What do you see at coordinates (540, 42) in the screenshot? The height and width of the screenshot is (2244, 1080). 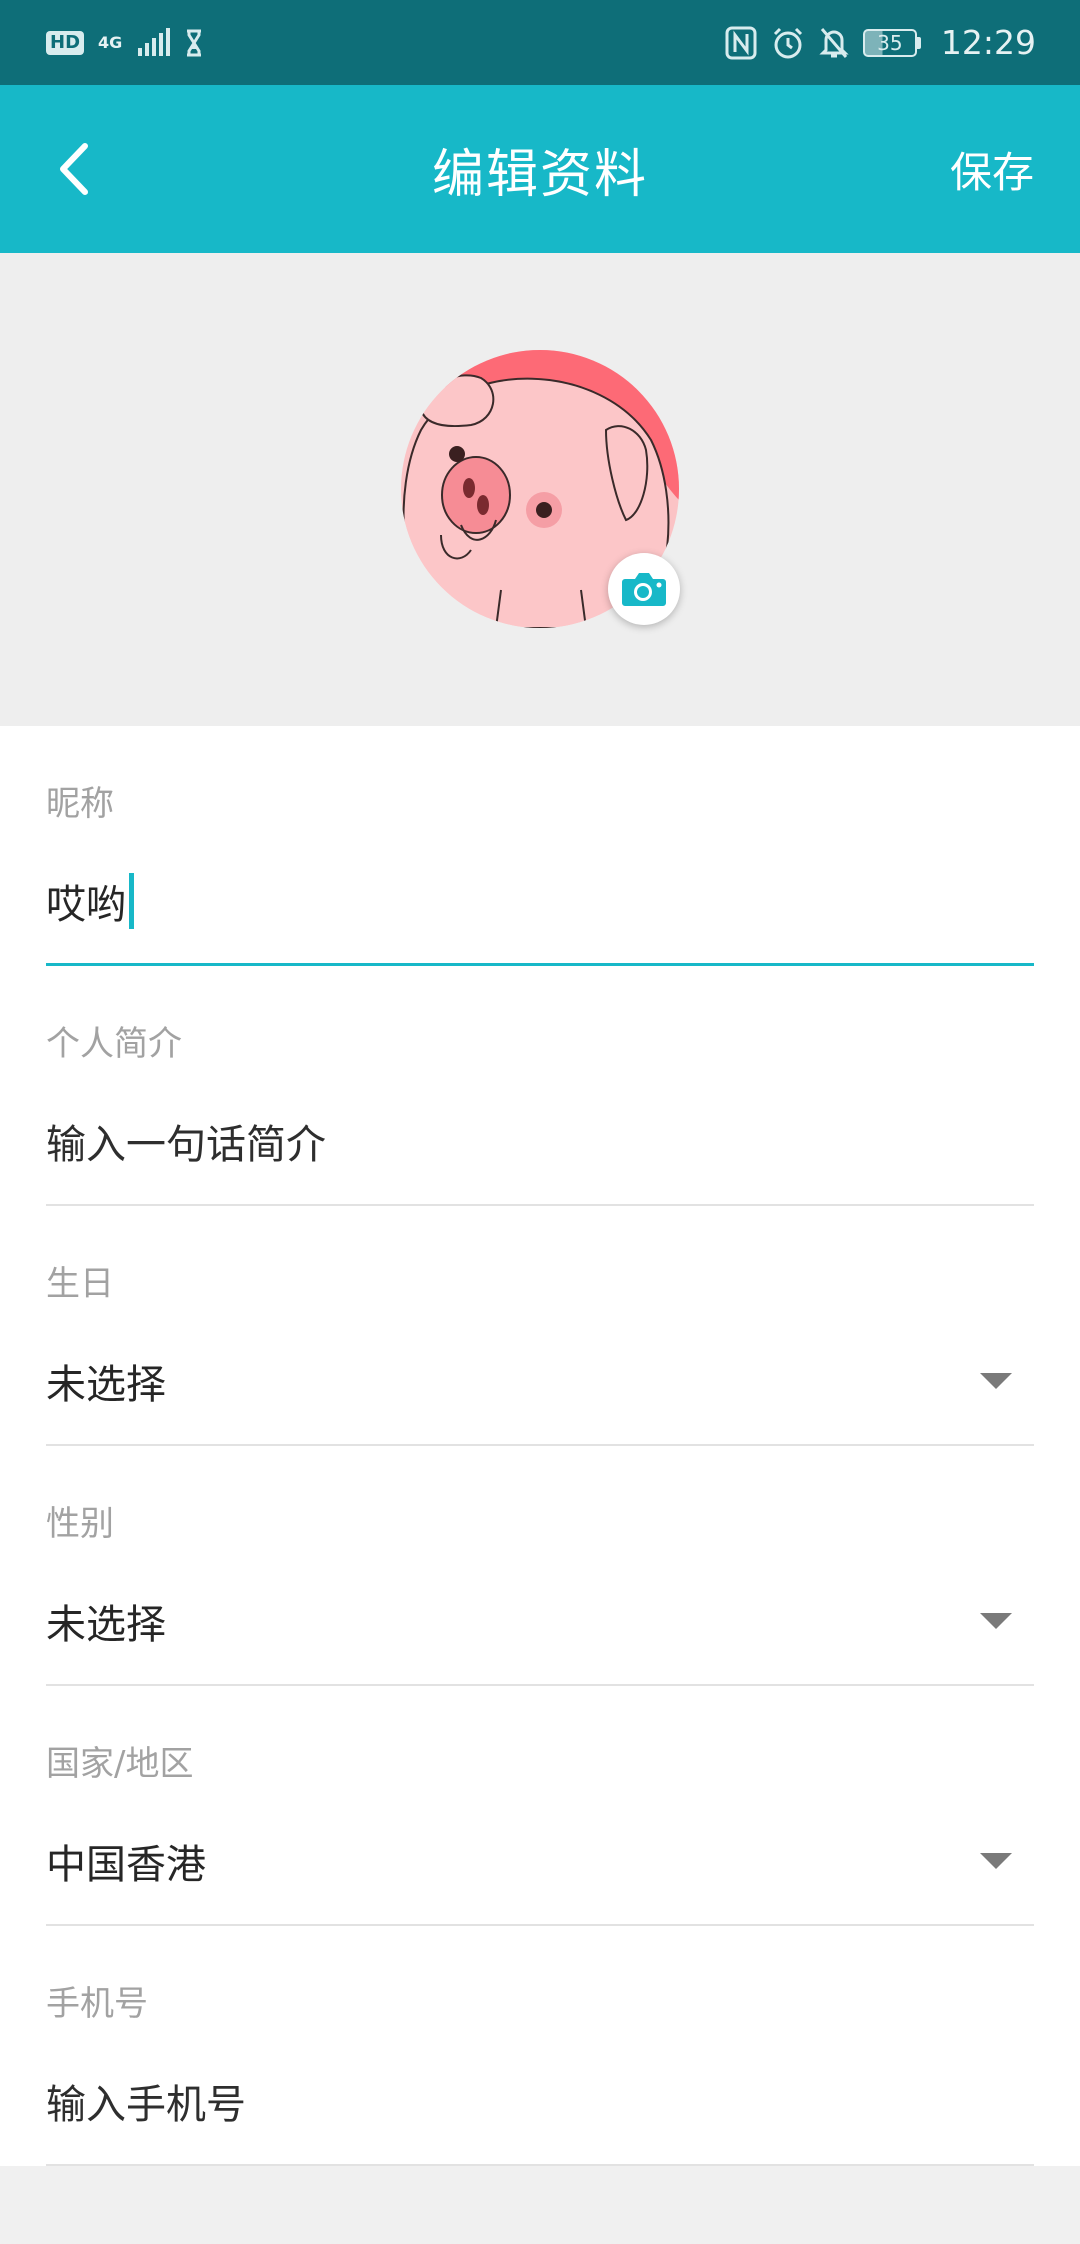 I see `status-bar: HD 4G 35 12:29` at bounding box center [540, 42].